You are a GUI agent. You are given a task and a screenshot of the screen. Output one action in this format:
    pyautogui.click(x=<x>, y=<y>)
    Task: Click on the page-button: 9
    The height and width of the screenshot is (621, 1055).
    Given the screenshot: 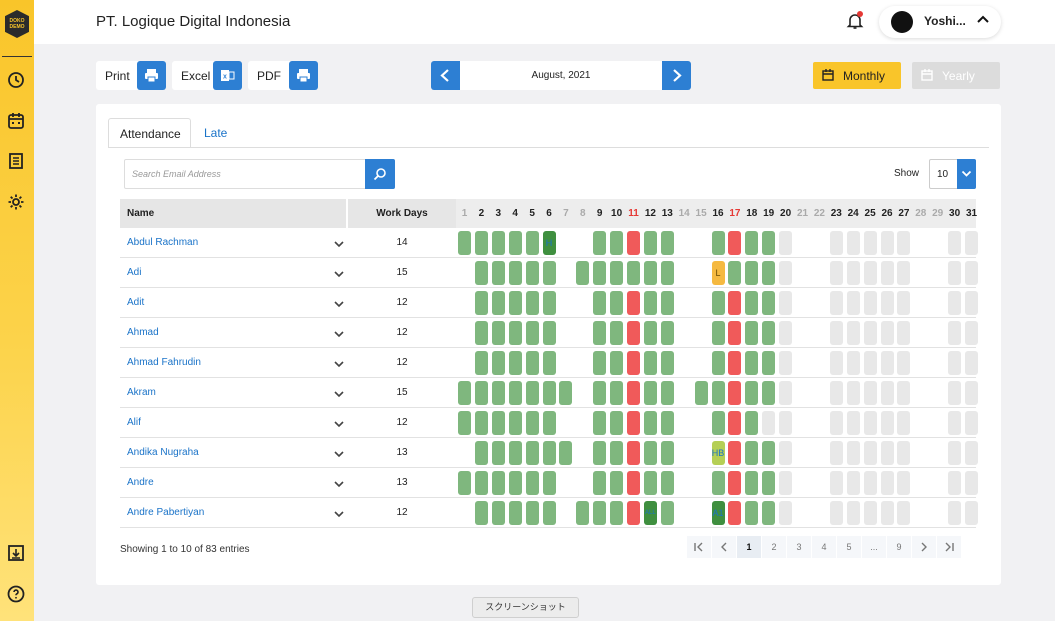 What is the action you would take?
    pyautogui.click(x=899, y=547)
    